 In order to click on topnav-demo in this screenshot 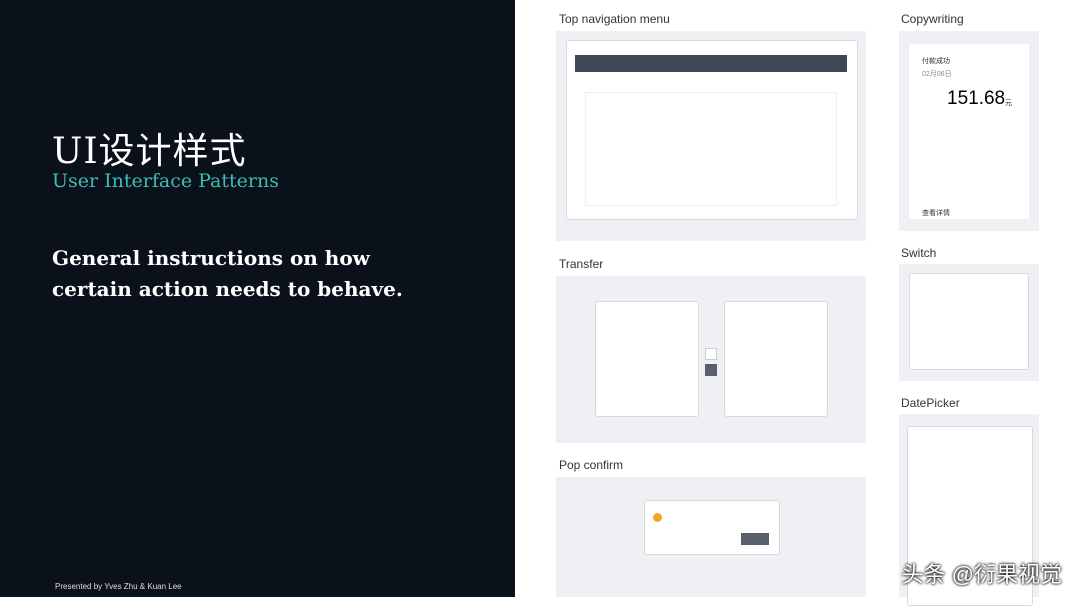, I will do `click(711, 136)`.